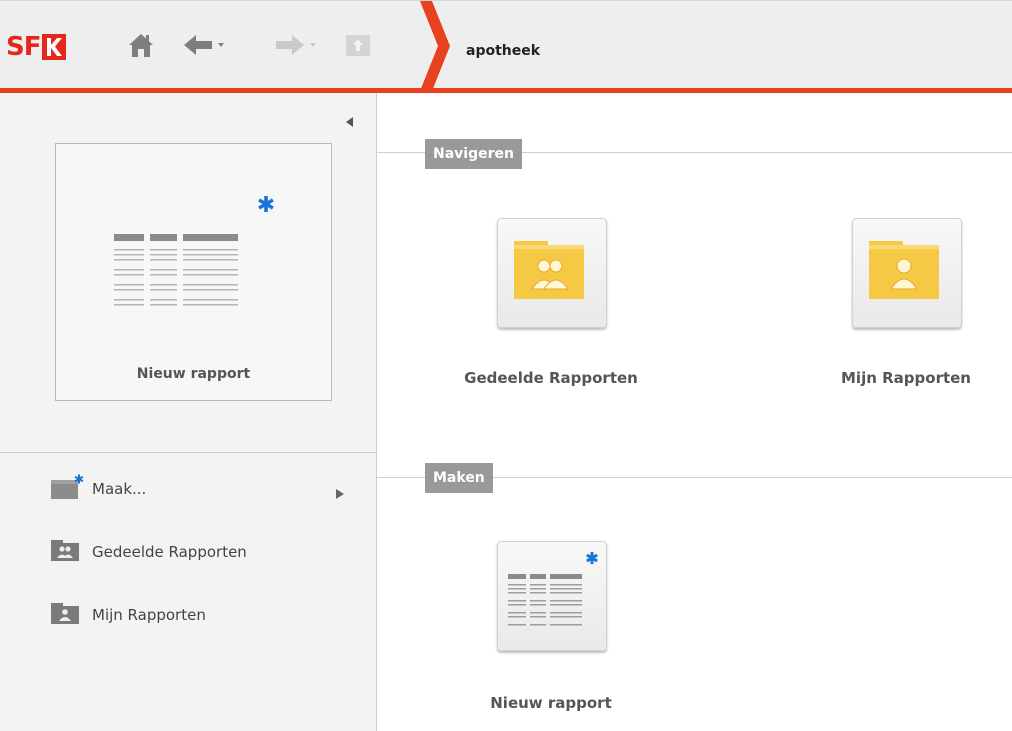 The width and height of the screenshot is (1012, 731). Describe the element at coordinates (53, 47) in the screenshot. I see `logo-k-mark` at that location.